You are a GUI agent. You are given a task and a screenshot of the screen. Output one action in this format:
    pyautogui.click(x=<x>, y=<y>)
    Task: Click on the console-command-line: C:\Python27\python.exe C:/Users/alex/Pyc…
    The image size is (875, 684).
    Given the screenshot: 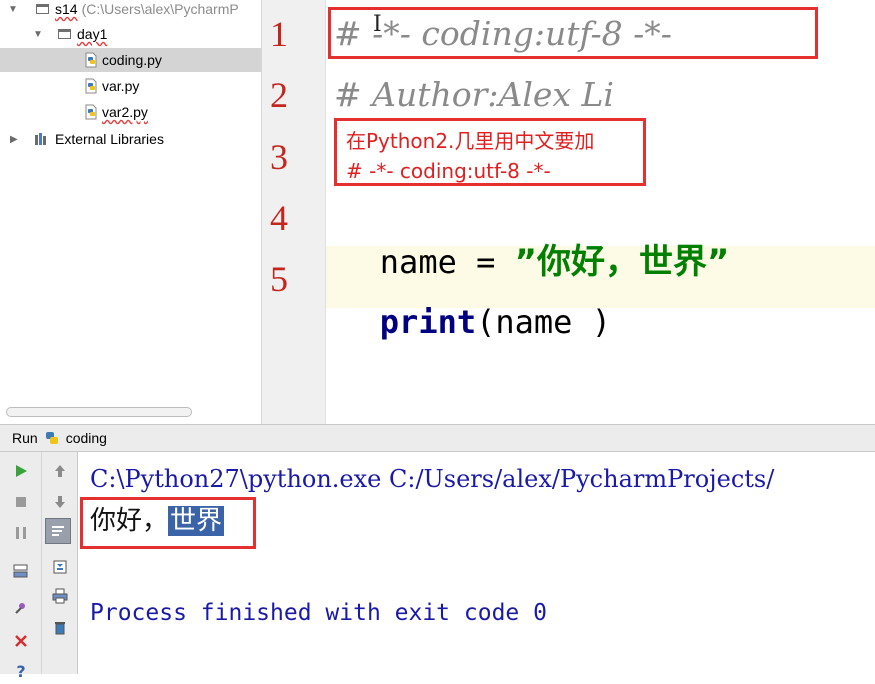 What is the action you would take?
    pyautogui.click(x=432, y=479)
    